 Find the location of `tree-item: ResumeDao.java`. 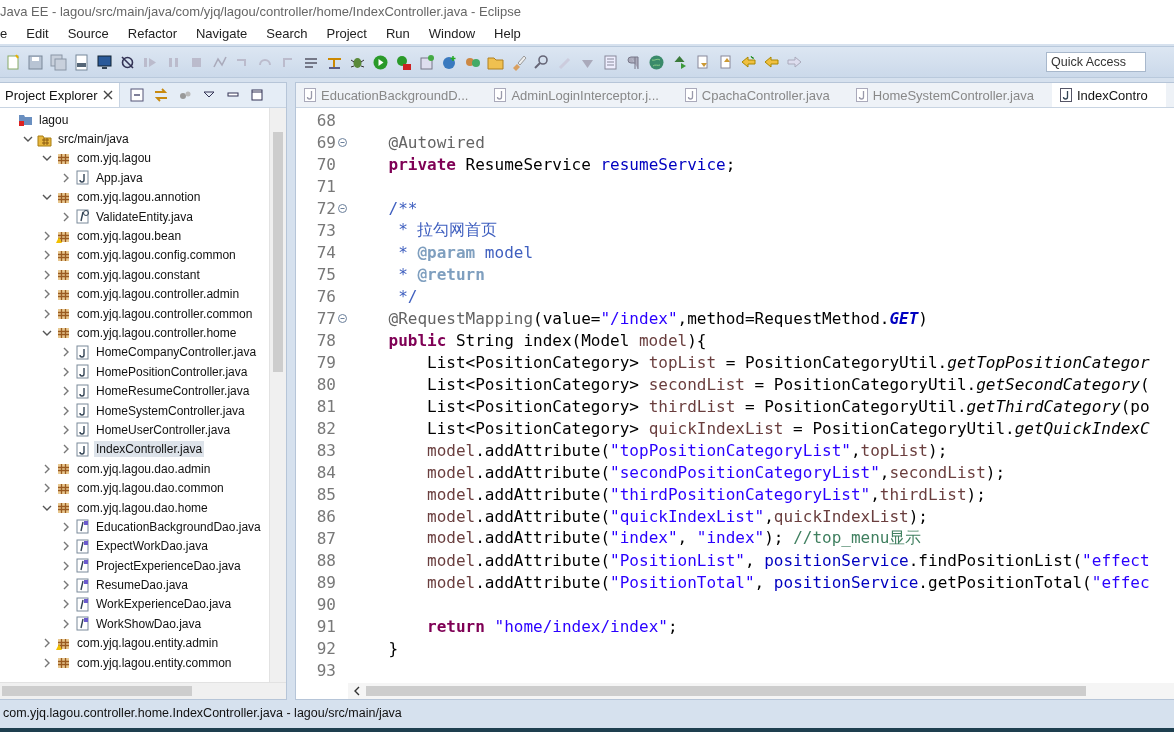

tree-item: ResumeDao.java is located at coordinates (142, 585).